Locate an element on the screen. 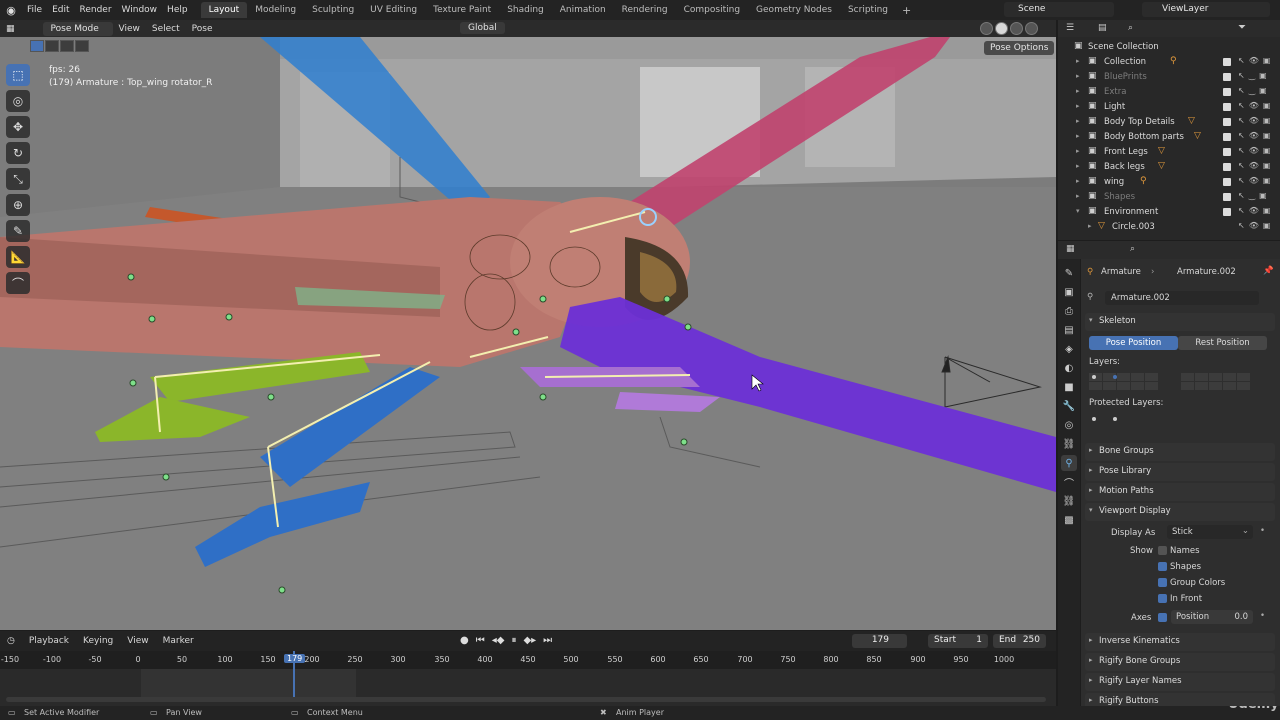  tab-scripting: Scripting is located at coordinates (868, 10).